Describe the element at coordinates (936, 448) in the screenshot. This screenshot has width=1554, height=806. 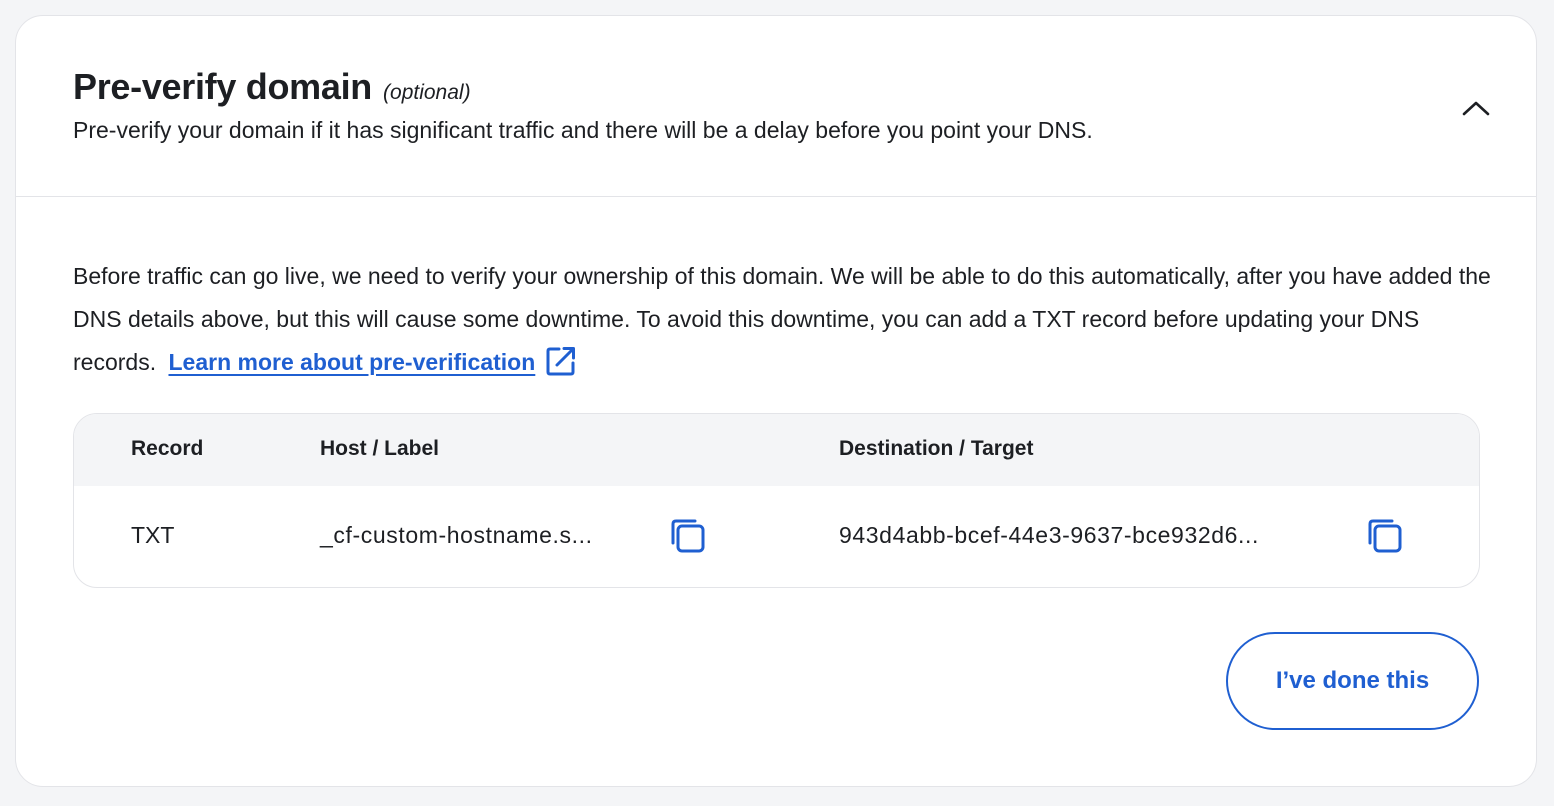
I see `column-header-destination: Destination / Target` at that location.